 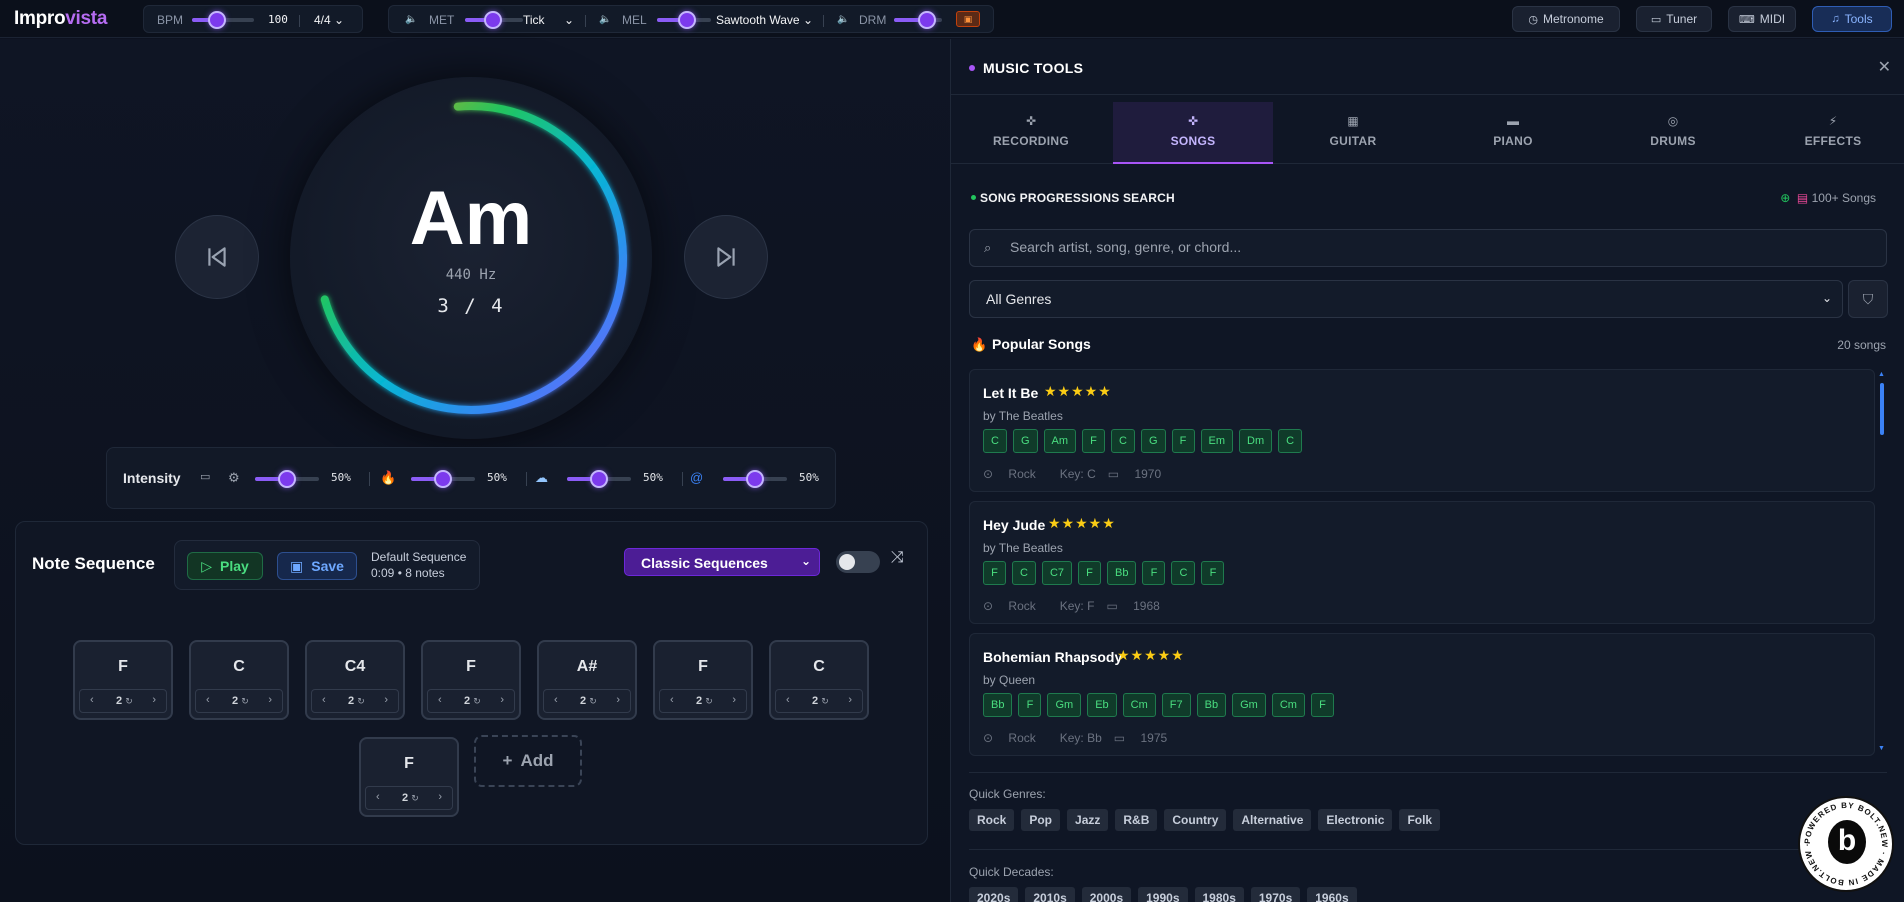 I want to click on tab-piano: ▬ PIANO, so click(x=1513, y=133).